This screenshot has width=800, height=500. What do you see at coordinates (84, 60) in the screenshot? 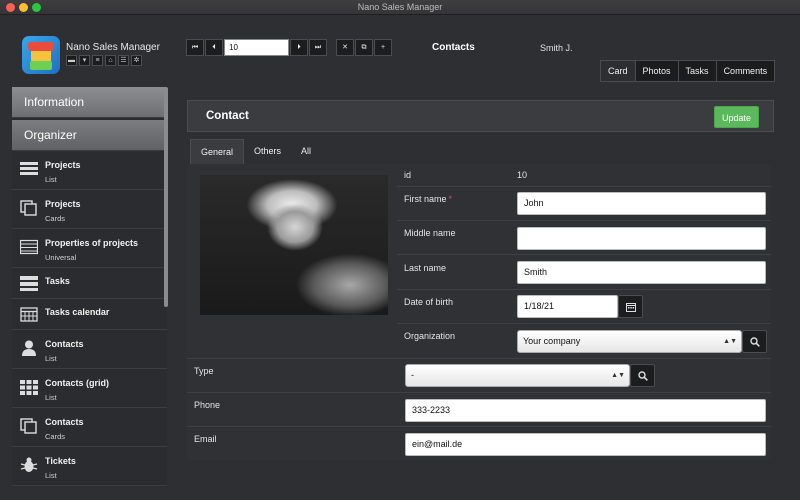
I see `cart-icon: ▾` at bounding box center [84, 60].